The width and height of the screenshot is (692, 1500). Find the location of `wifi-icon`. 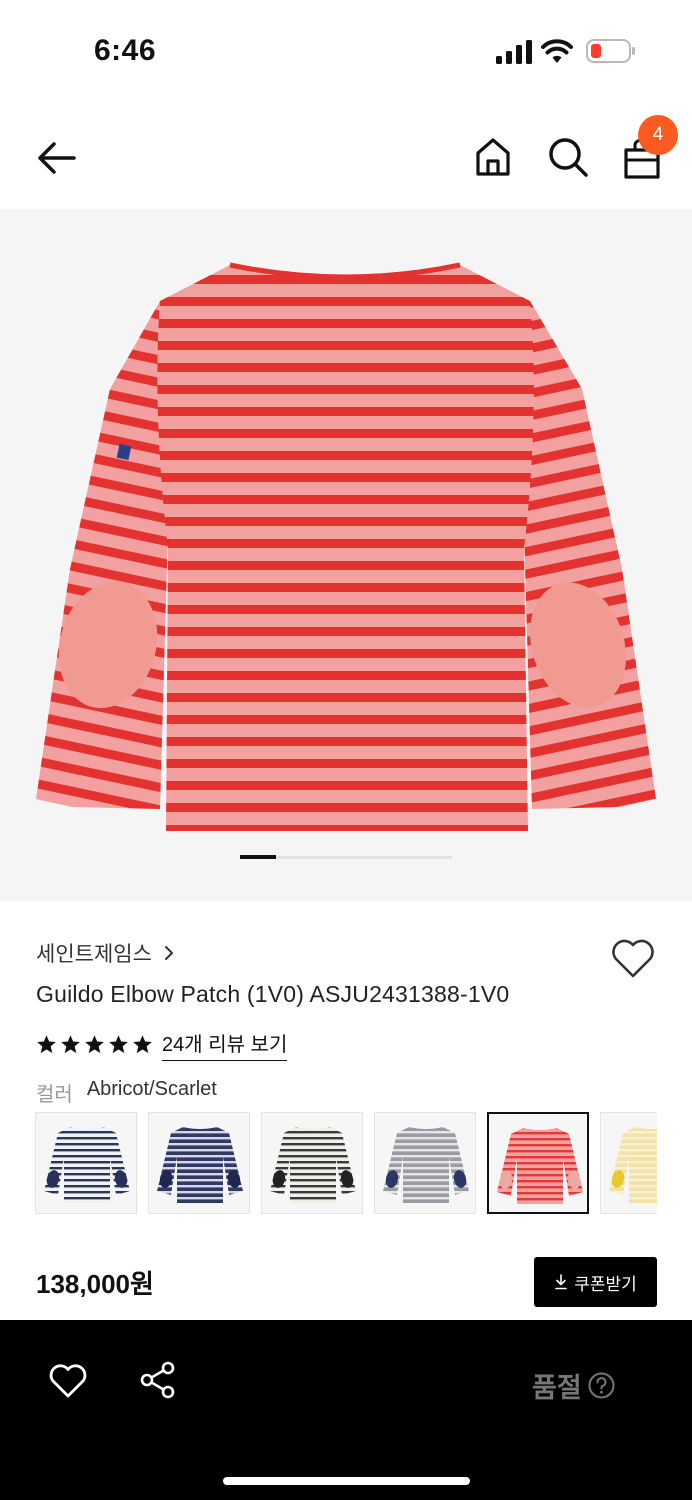

wifi-icon is located at coordinates (557, 51).